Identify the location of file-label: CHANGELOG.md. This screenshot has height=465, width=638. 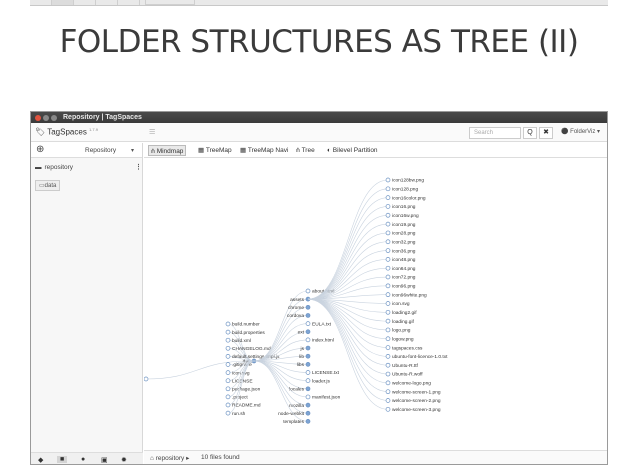
(251, 349).